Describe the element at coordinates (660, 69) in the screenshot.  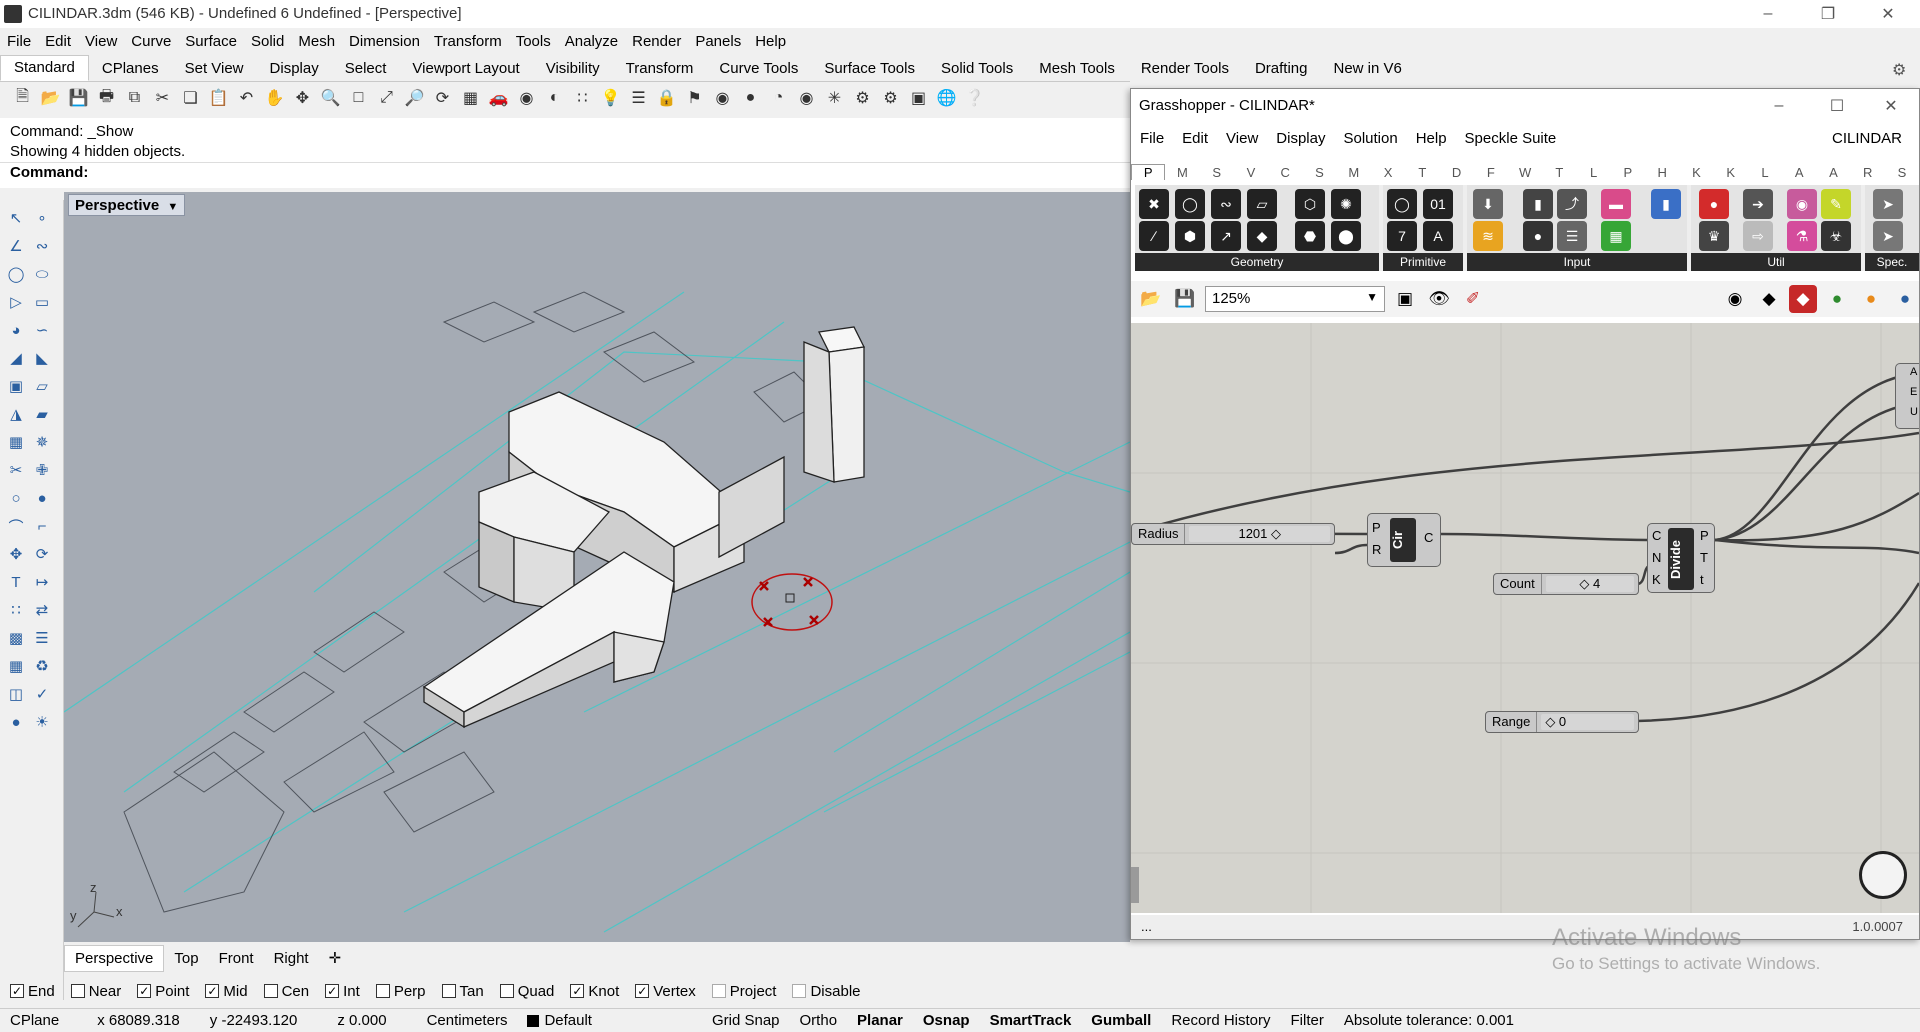
I see `tab-transform: Transform` at that location.